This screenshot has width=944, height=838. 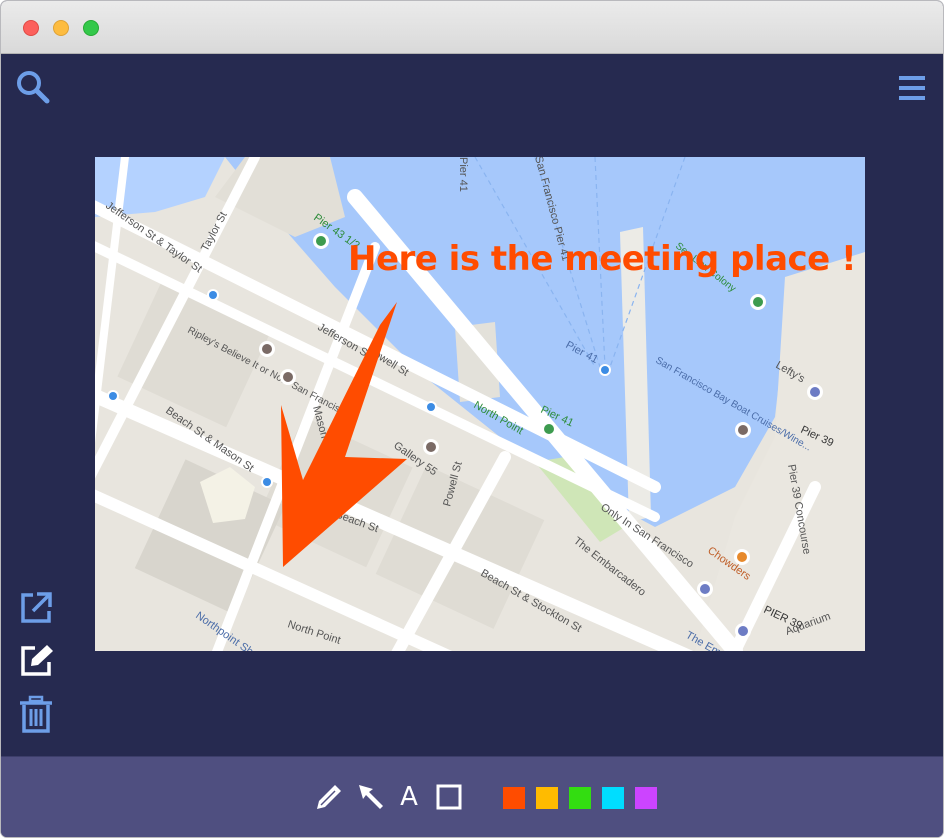 What do you see at coordinates (36, 661) in the screenshot?
I see `edit-note-icon` at bounding box center [36, 661].